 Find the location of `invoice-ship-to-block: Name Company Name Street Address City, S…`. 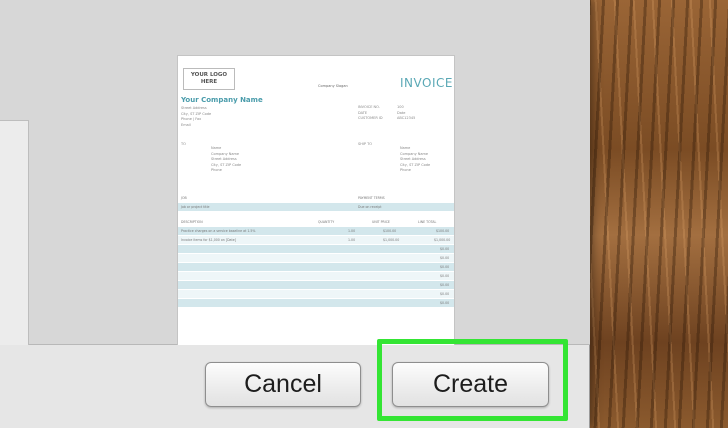

invoice-ship-to-block: Name Company Name Street Address City, S… is located at coordinates (415, 160).